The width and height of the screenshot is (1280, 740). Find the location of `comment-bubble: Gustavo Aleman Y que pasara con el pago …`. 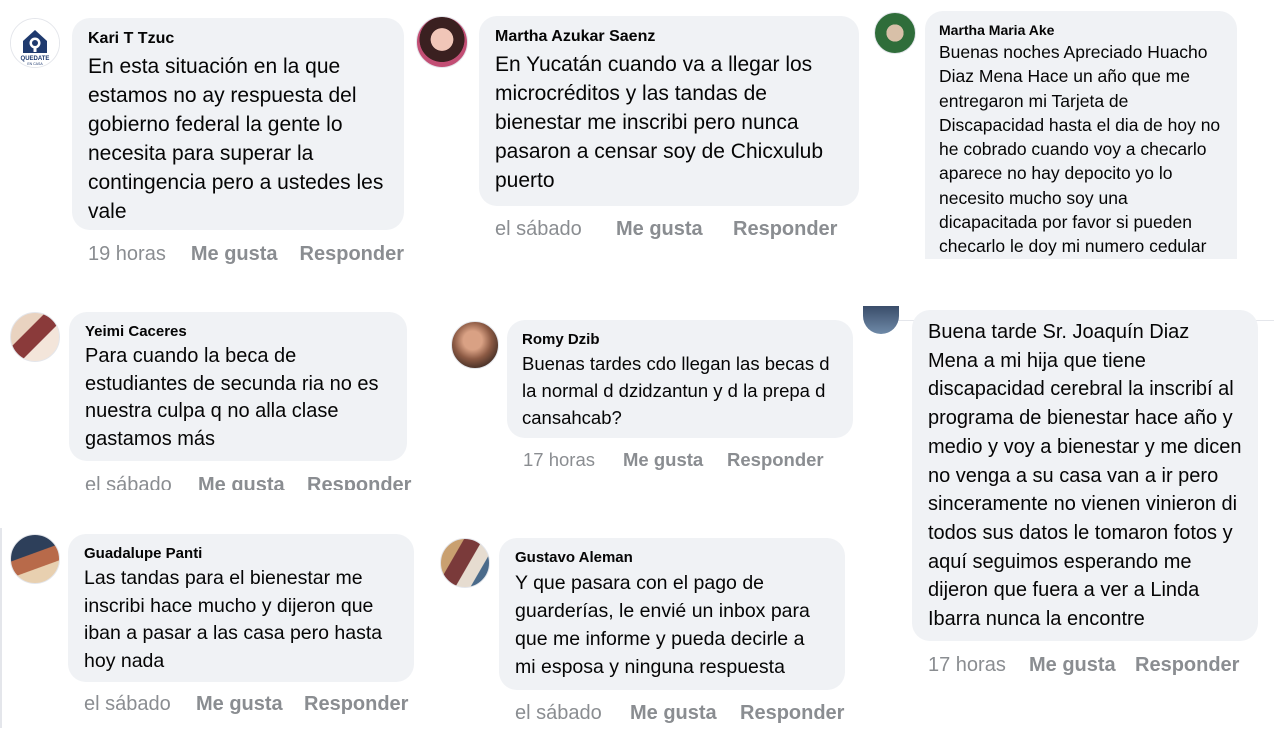

comment-bubble: Gustavo Aleman Y que pasara con el pago … is located at coordinates (672, 614).